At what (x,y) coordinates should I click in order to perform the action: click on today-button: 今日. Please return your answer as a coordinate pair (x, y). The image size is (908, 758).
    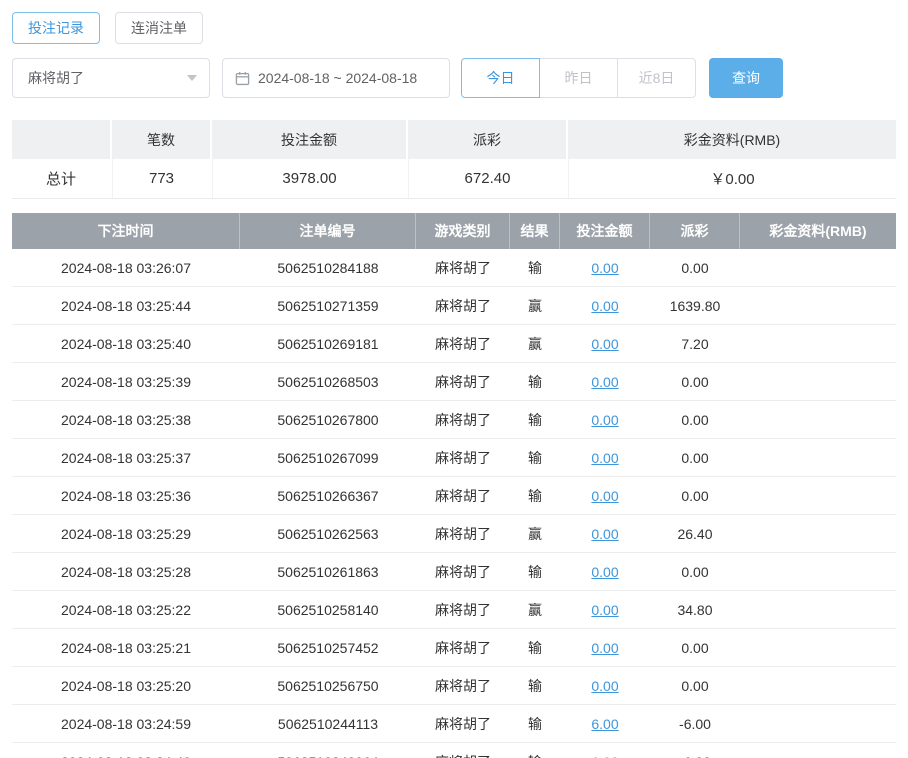
    Looking at the image, I should click on (500, 78).